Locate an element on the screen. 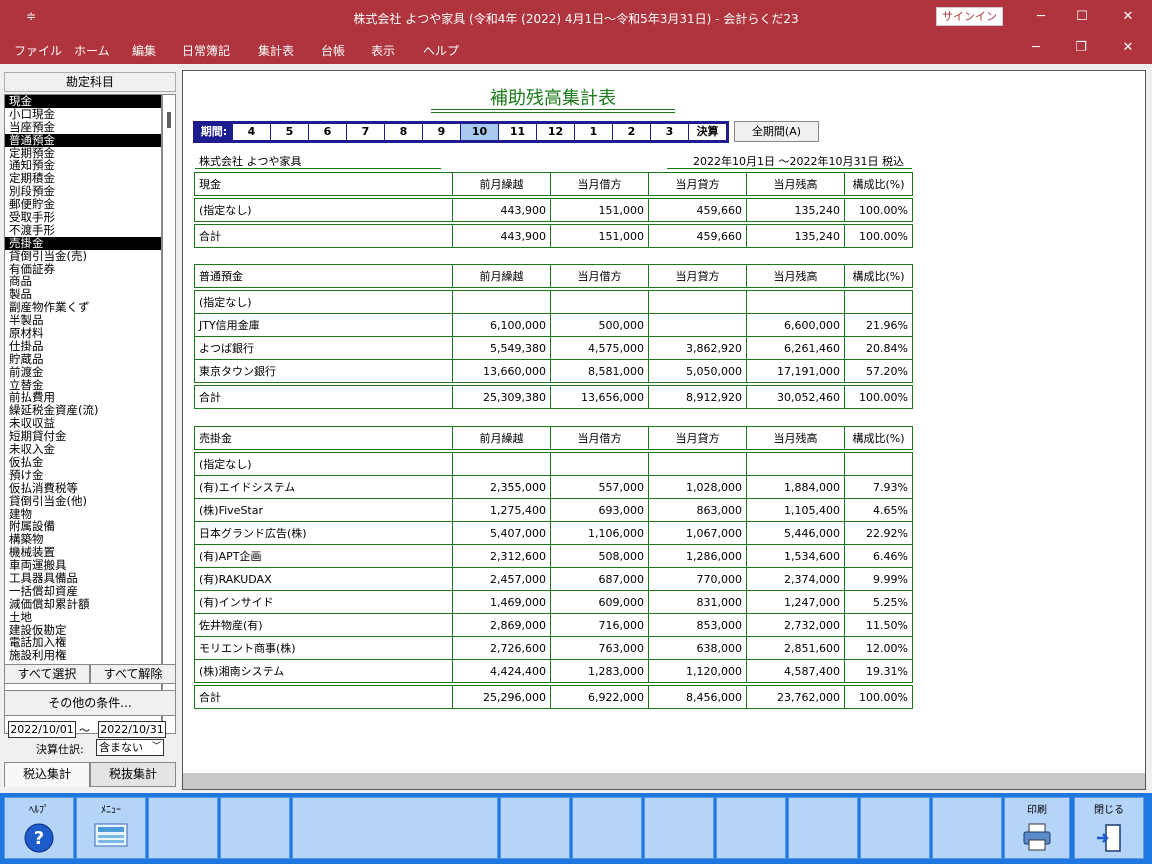 Image resolution: width=1152 pixels, height=864 pixels. print-button: 印刷 is located at coordinates (1037, 828).